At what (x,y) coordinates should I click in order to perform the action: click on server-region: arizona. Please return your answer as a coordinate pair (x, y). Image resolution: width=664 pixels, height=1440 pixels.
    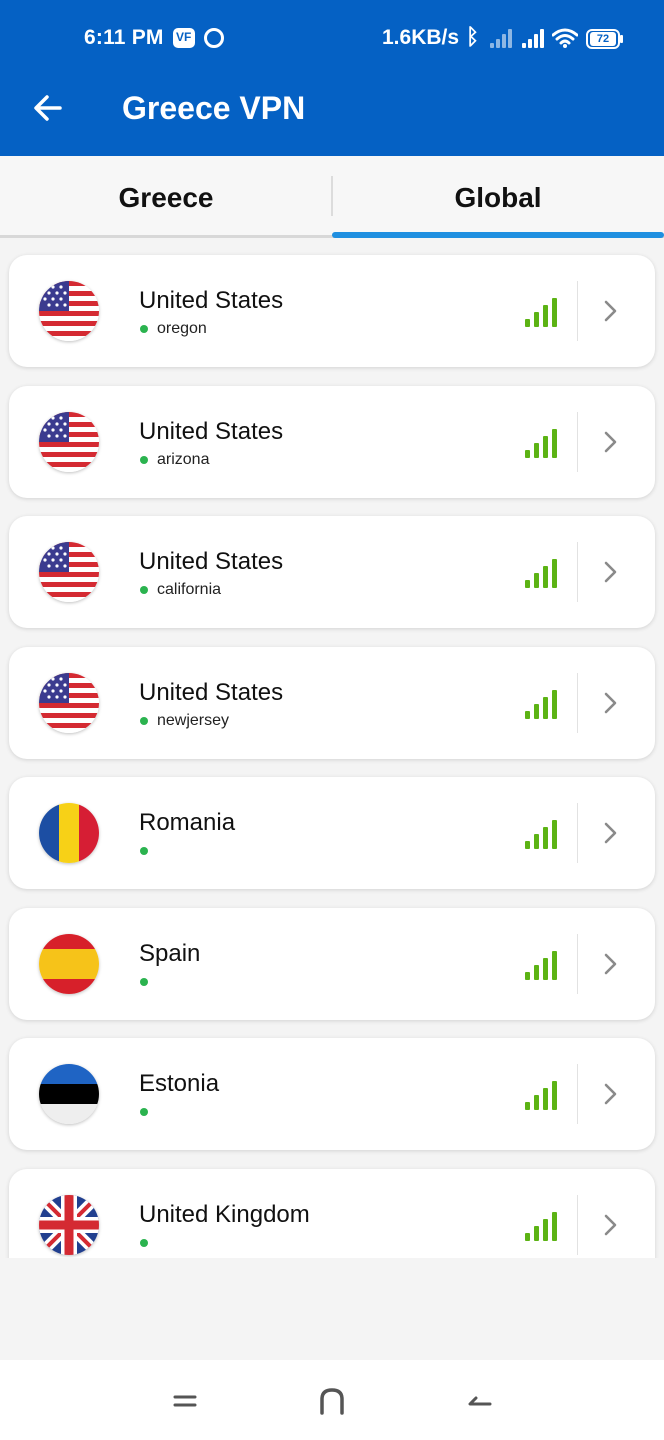
    Looking at the image, I should click on (183, 459).